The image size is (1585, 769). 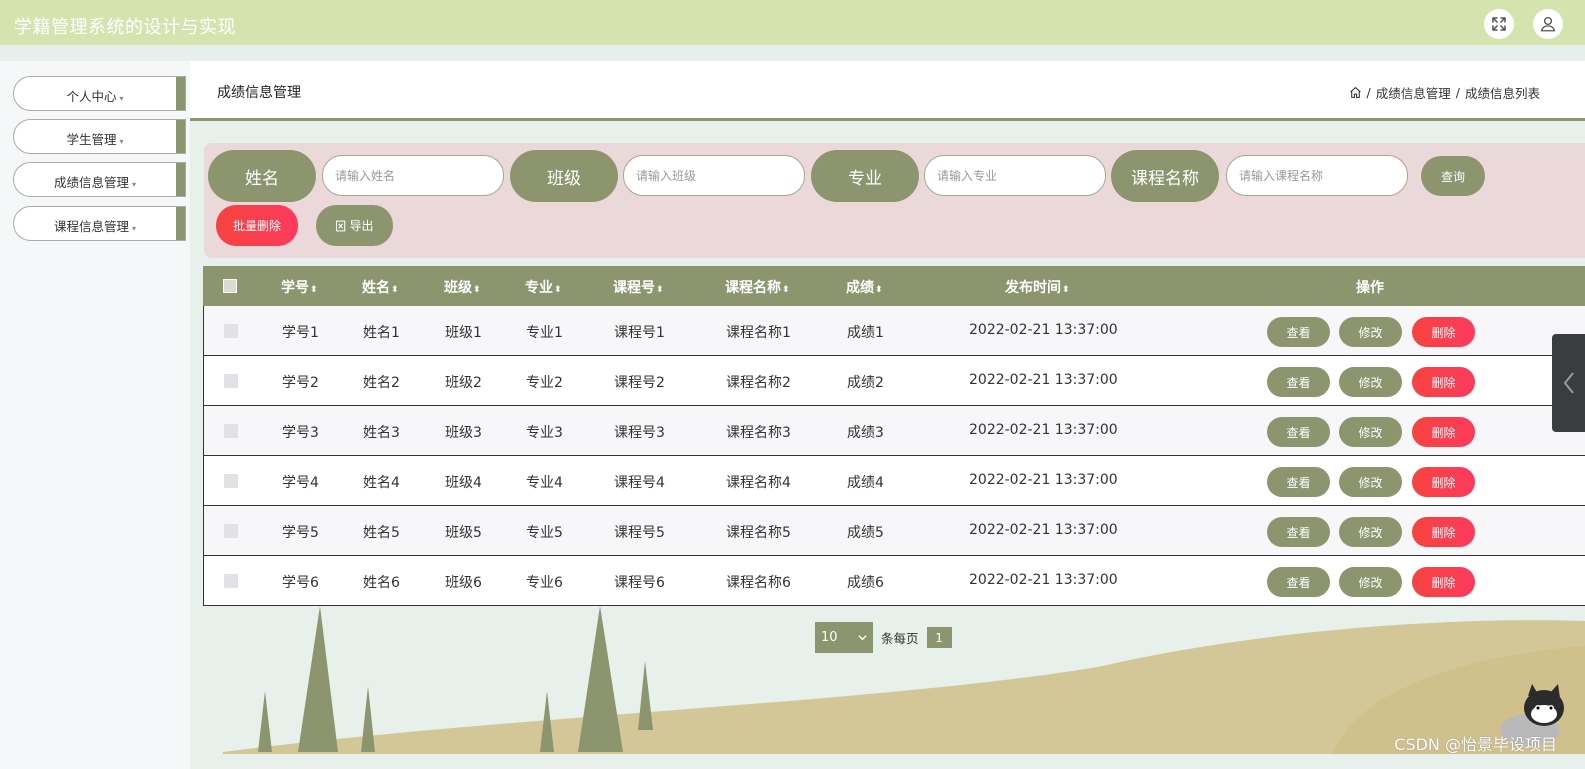 I want to click on course-id-cell: 课程号3, so click(x=639, y=433).